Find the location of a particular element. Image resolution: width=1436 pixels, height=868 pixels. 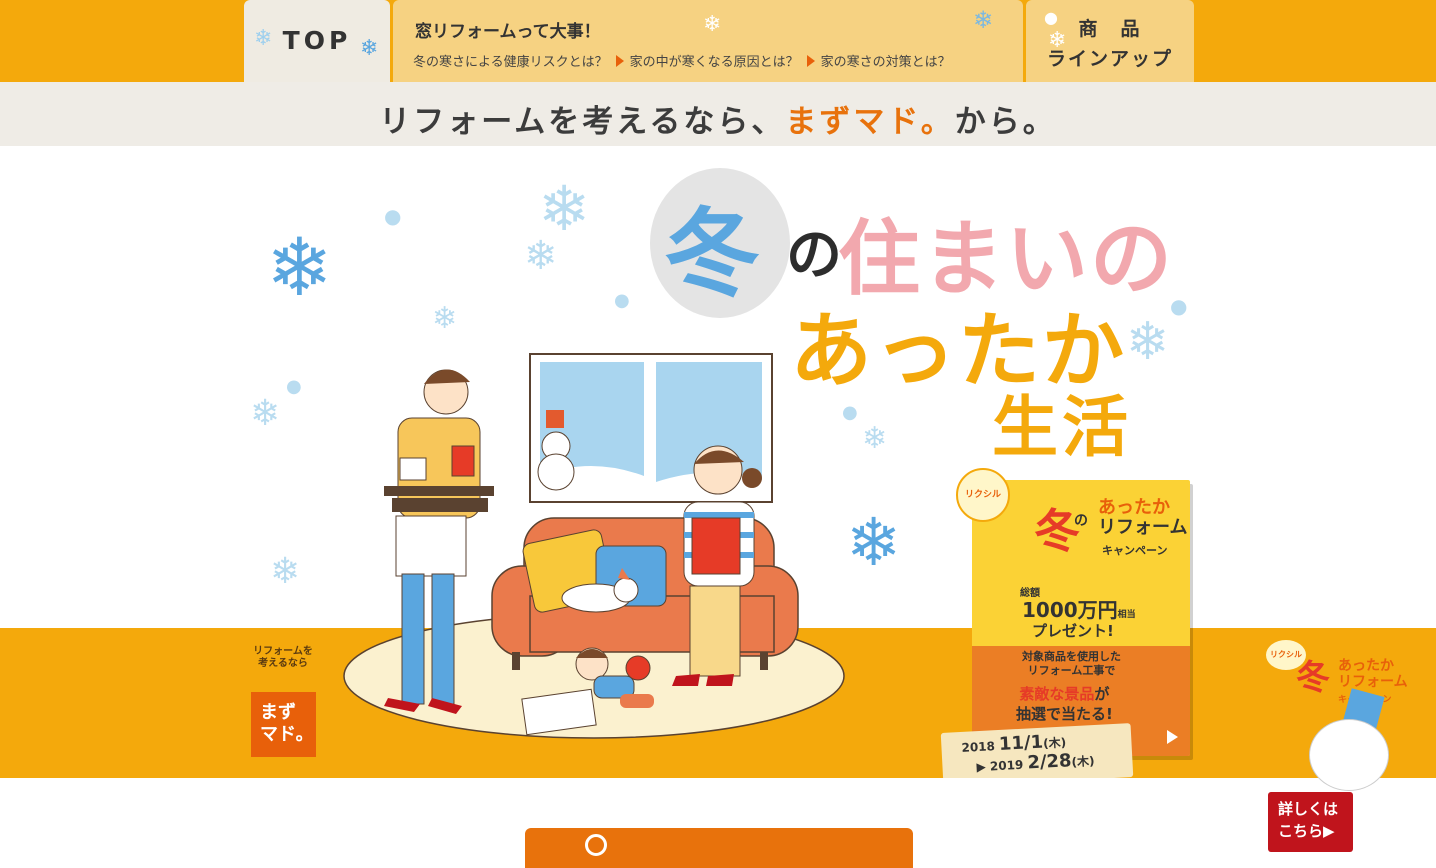

logo-box-line1: まず is located at coordinates (278, 712).